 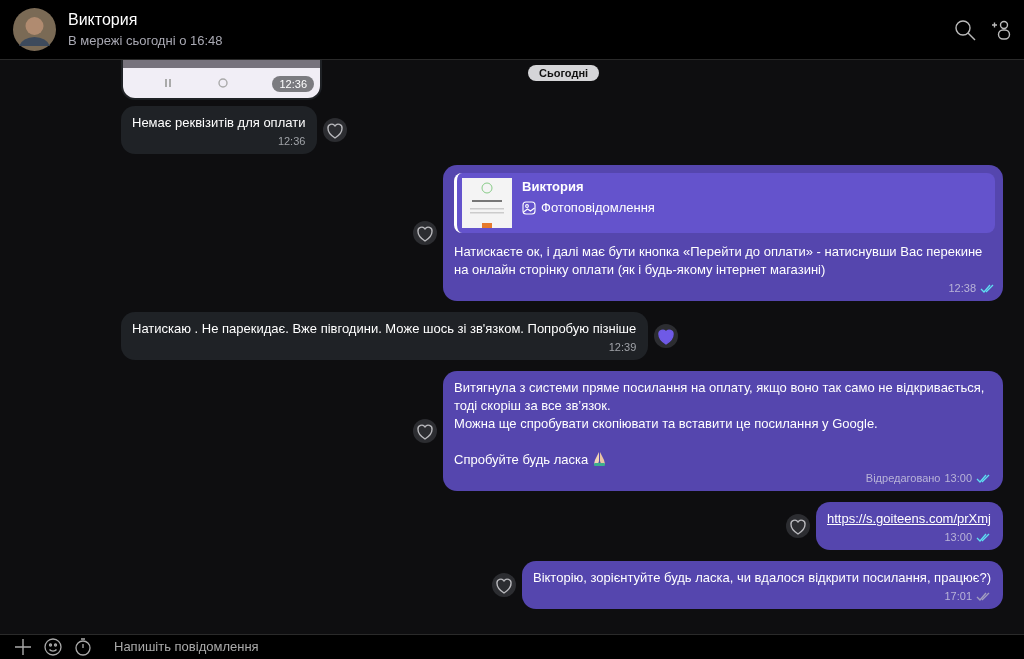 What do you see at coordinates (761, 578) in the screenshot?
I see `message-text: Вікторію, зорієнтуйте будь ласка, чи вдалося відкрити посилання, працює?)` at bounding box center [761, 578].